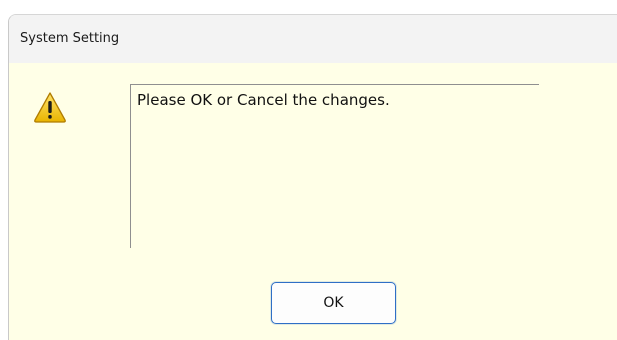  What do you see at coordinates (333, 303) in the screenshot?
I see `ok-button: OK` at bounding box center [333, 303].